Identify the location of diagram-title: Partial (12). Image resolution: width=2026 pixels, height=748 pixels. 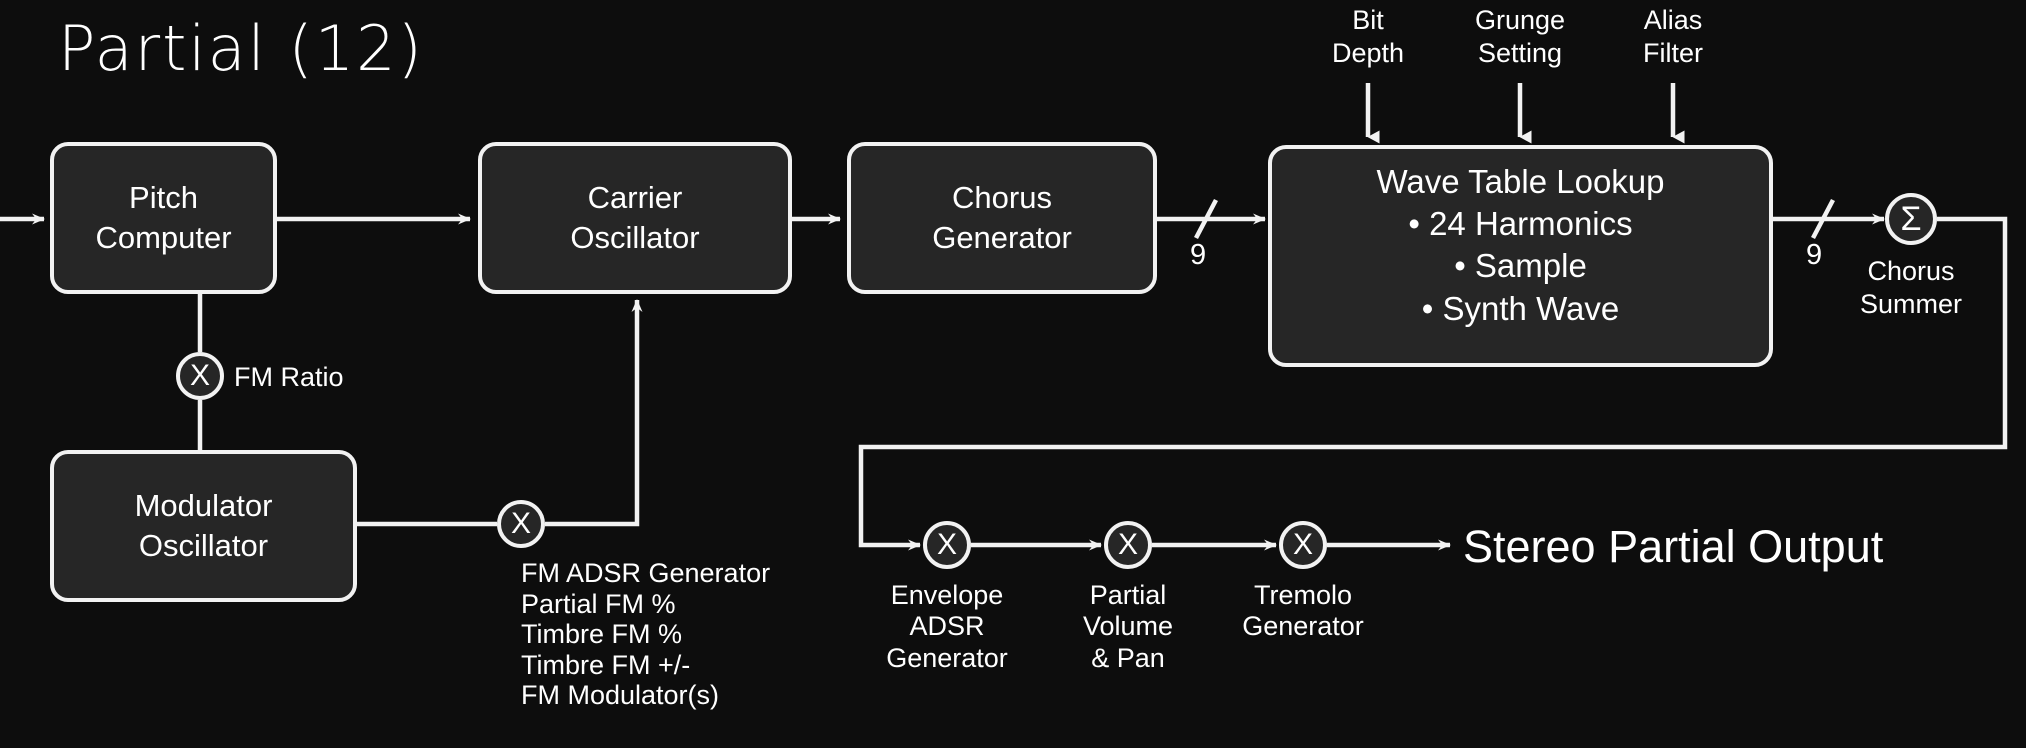
(241, 48).